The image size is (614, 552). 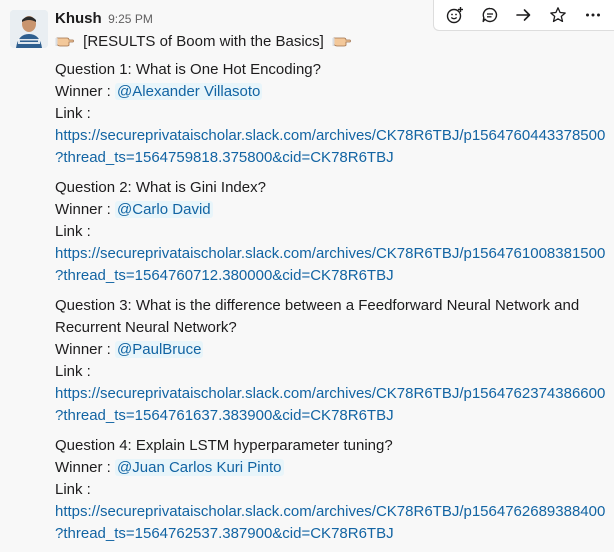 What do you see at coordinates (130, 19) in the screenshot?
I see `message-timestamp: 9:25 PM` at bounding box center [130, 19].